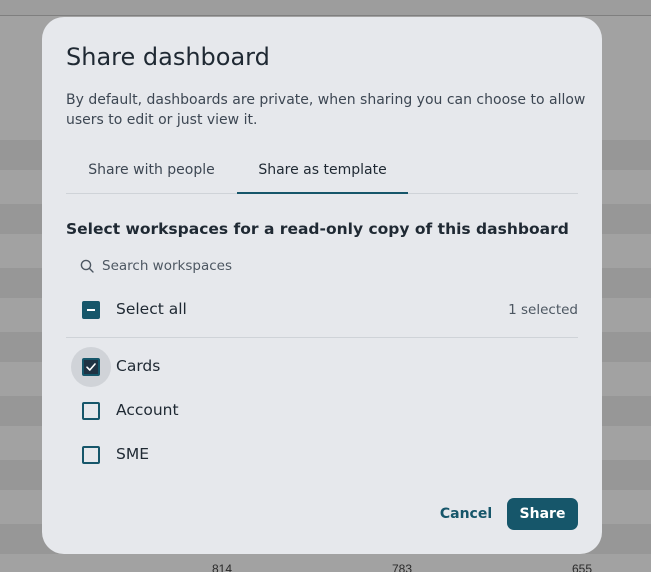  I want to click on tab-share-with-people: Share with people, so click(151, 174).